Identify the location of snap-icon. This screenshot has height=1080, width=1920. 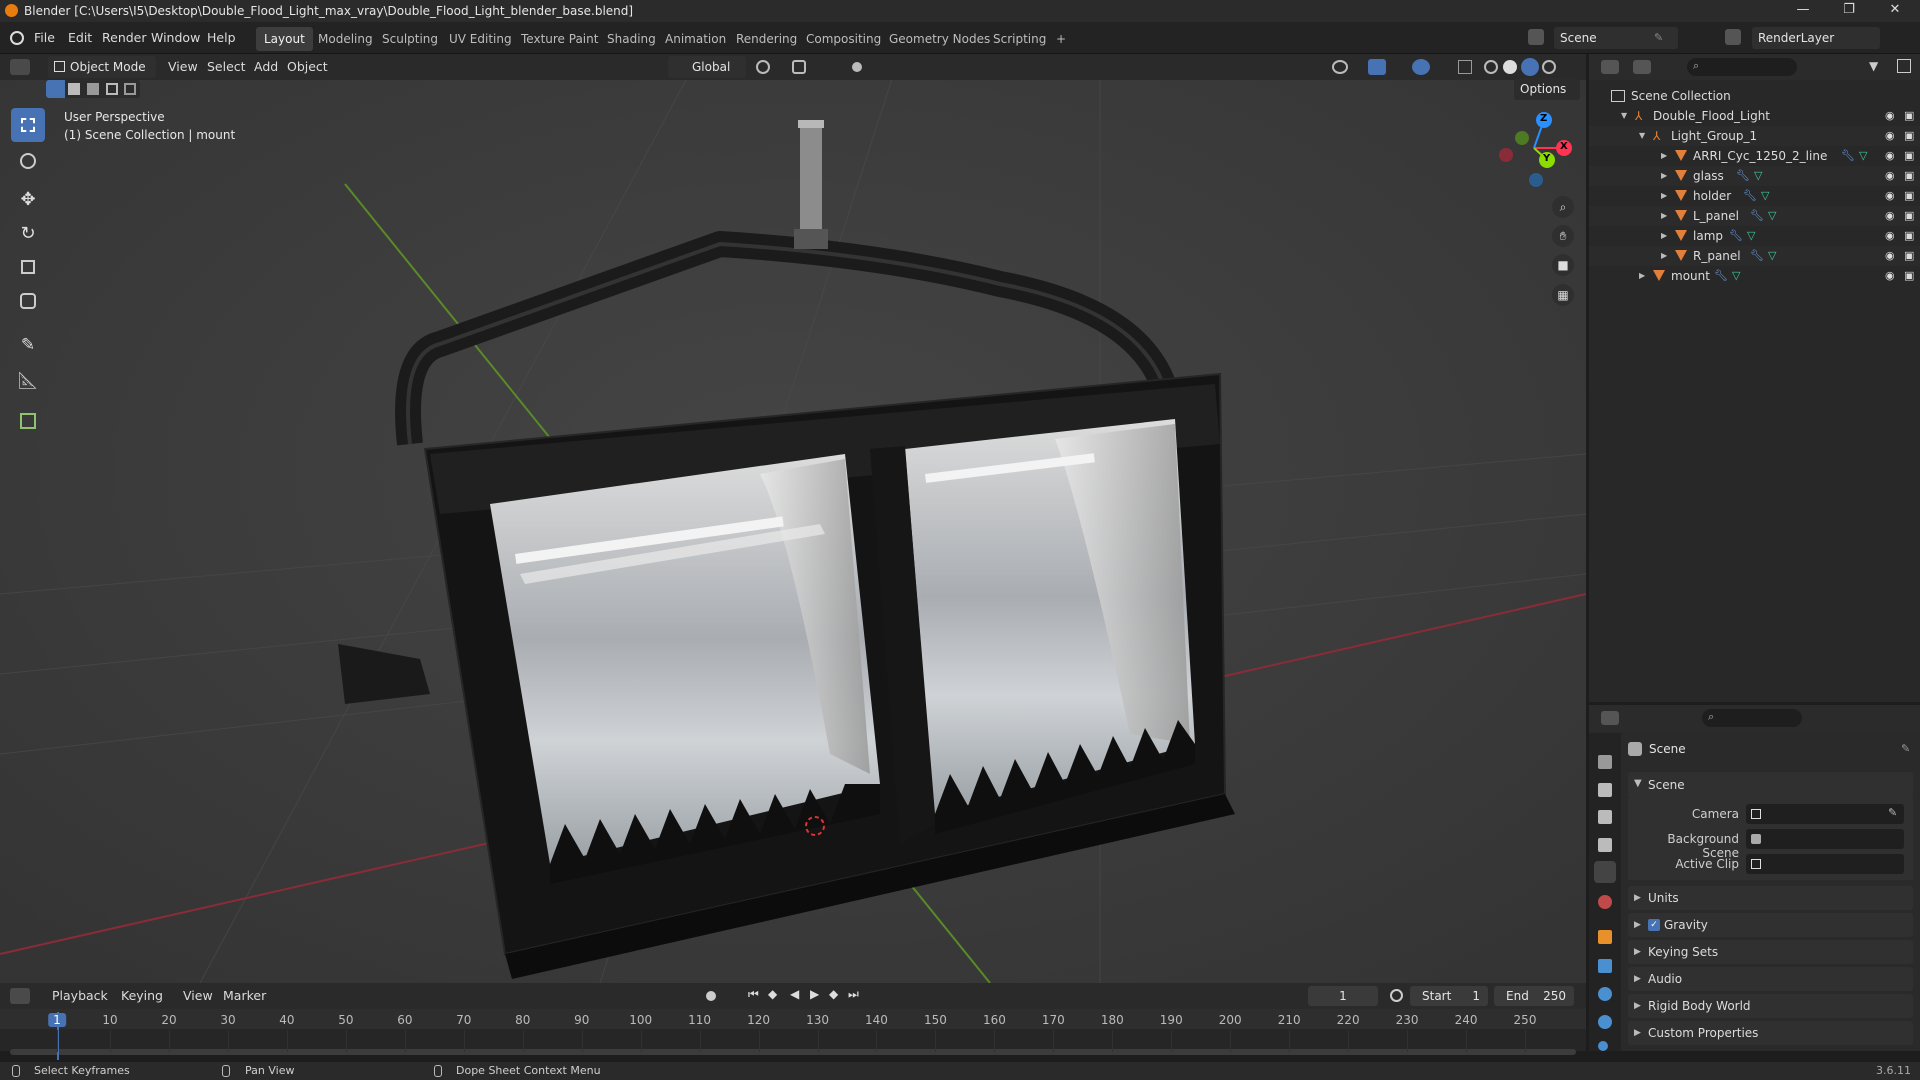
(799, 67).